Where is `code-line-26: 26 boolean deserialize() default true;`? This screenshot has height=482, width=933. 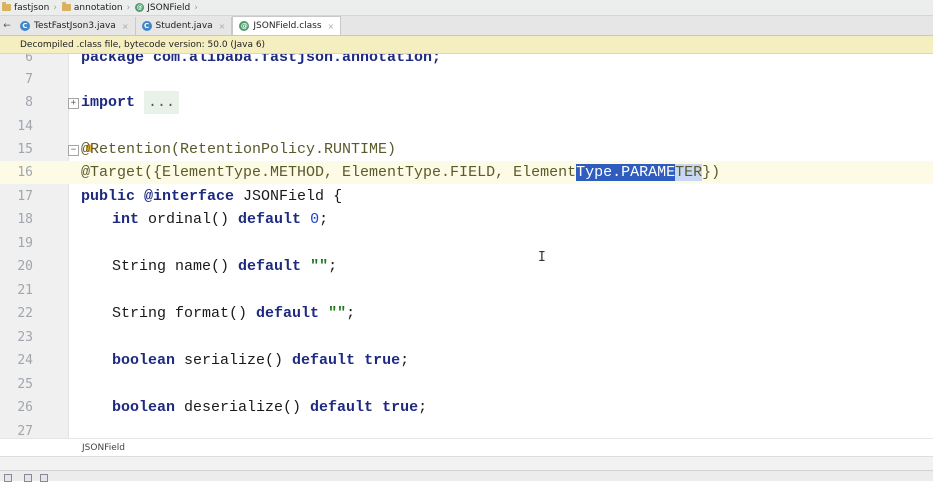
code-line-26: 26 boolean deserialize() default true; is located at coordinates (466, 407).